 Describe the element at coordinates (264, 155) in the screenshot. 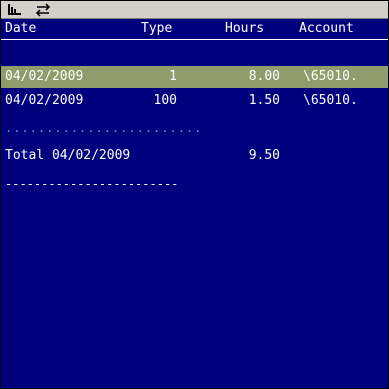

I see `total-hours: 9.50` at that location.